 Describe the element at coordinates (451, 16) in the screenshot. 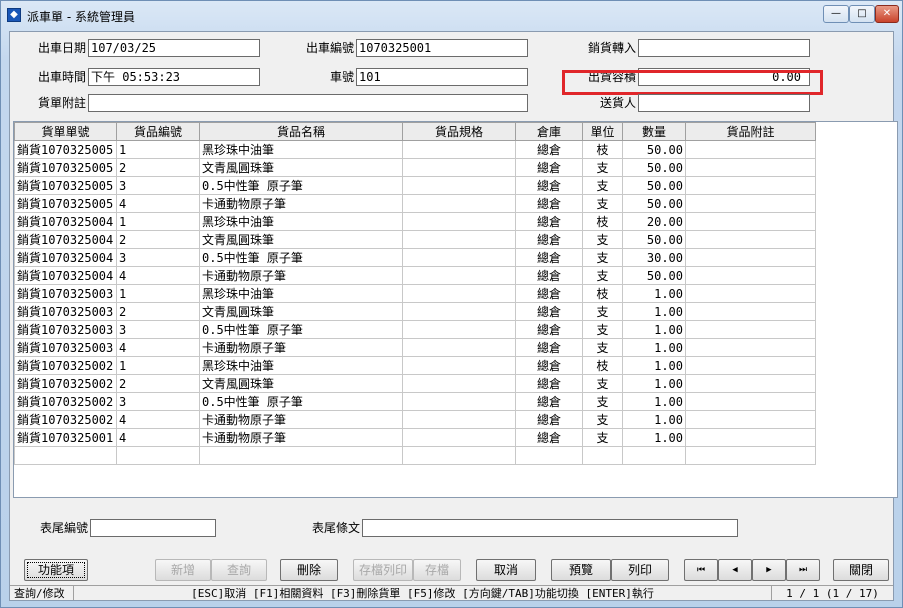

I see `title-bar: ◆ 派車單 - 系統管理員 — □ ✕` at that location.